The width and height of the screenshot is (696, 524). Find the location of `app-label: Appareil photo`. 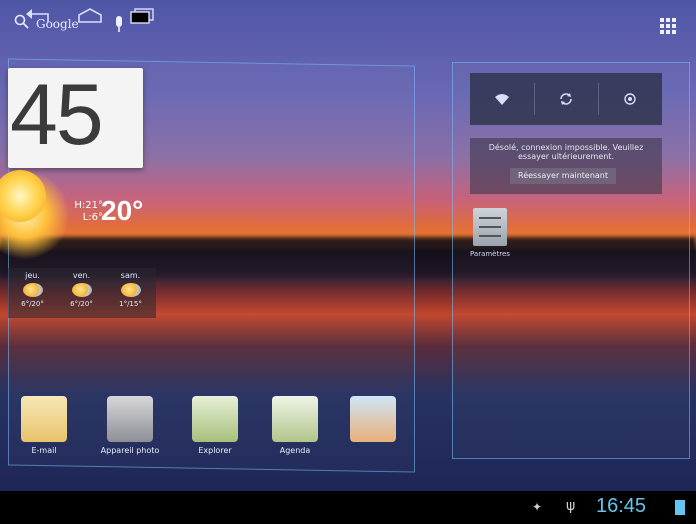

app-label: Appareil photo is located at coordinates (130, 450).